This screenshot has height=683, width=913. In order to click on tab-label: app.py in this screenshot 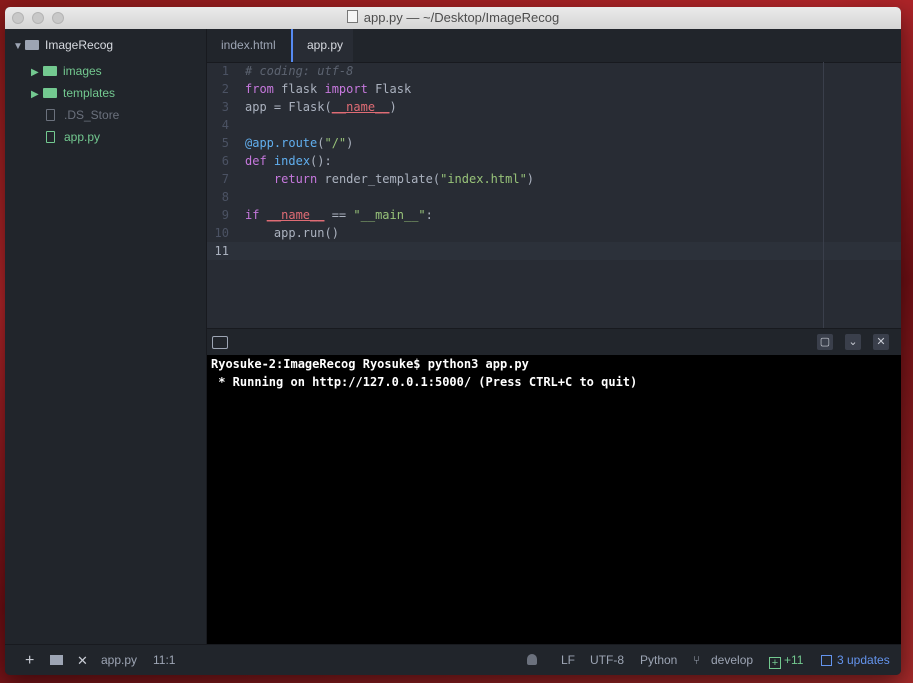, I will do `click(325, 45)`.